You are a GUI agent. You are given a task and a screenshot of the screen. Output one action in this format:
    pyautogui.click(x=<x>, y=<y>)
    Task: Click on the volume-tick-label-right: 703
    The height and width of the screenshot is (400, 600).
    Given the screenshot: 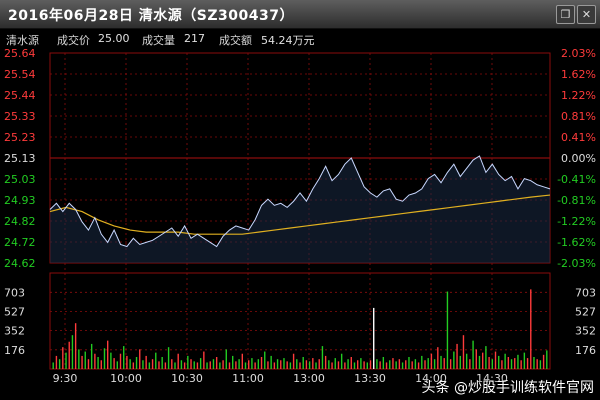 What is the action you would take?
    pyautogui.click(x=585, y=292)
    